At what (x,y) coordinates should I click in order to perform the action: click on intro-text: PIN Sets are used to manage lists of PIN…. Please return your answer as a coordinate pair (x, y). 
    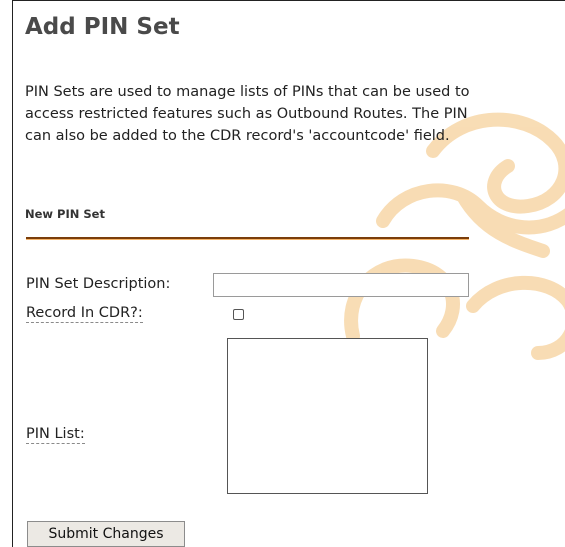
    Looking at the image, I should click on (295, 114).